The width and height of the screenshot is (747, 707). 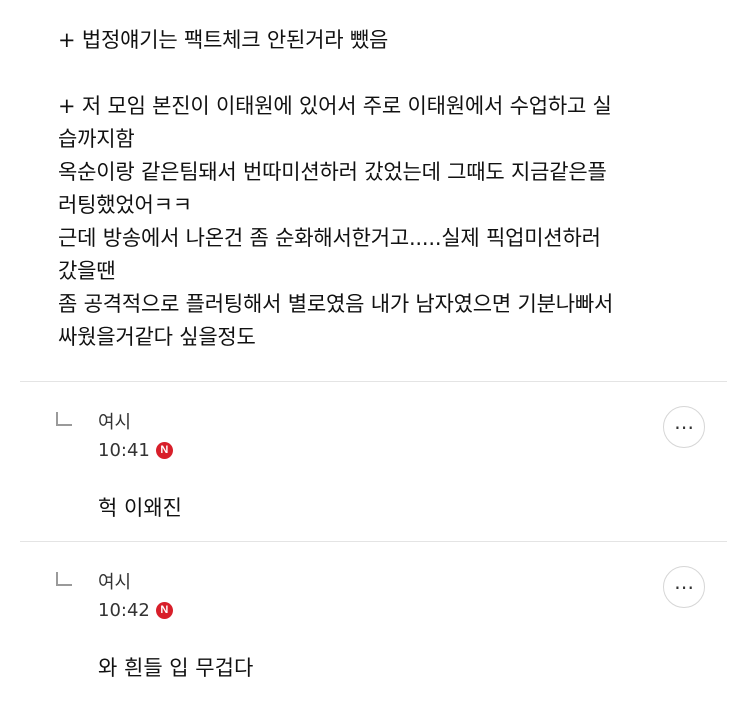 What do you see at coordinates (96, 139) in the screenshot?
I see `post-line: 습까지함` at bounding box center [96, 139].